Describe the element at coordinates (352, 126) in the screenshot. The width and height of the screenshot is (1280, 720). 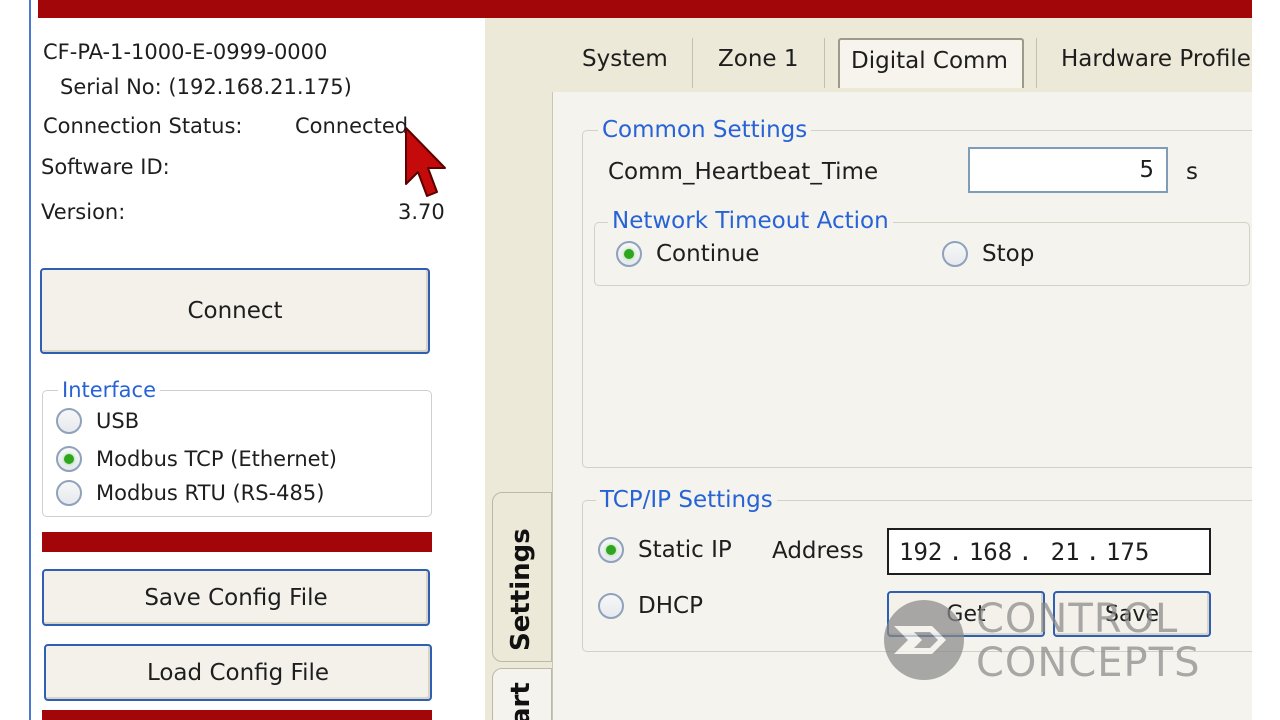
I see `connection-status-value: Connected` at that location.